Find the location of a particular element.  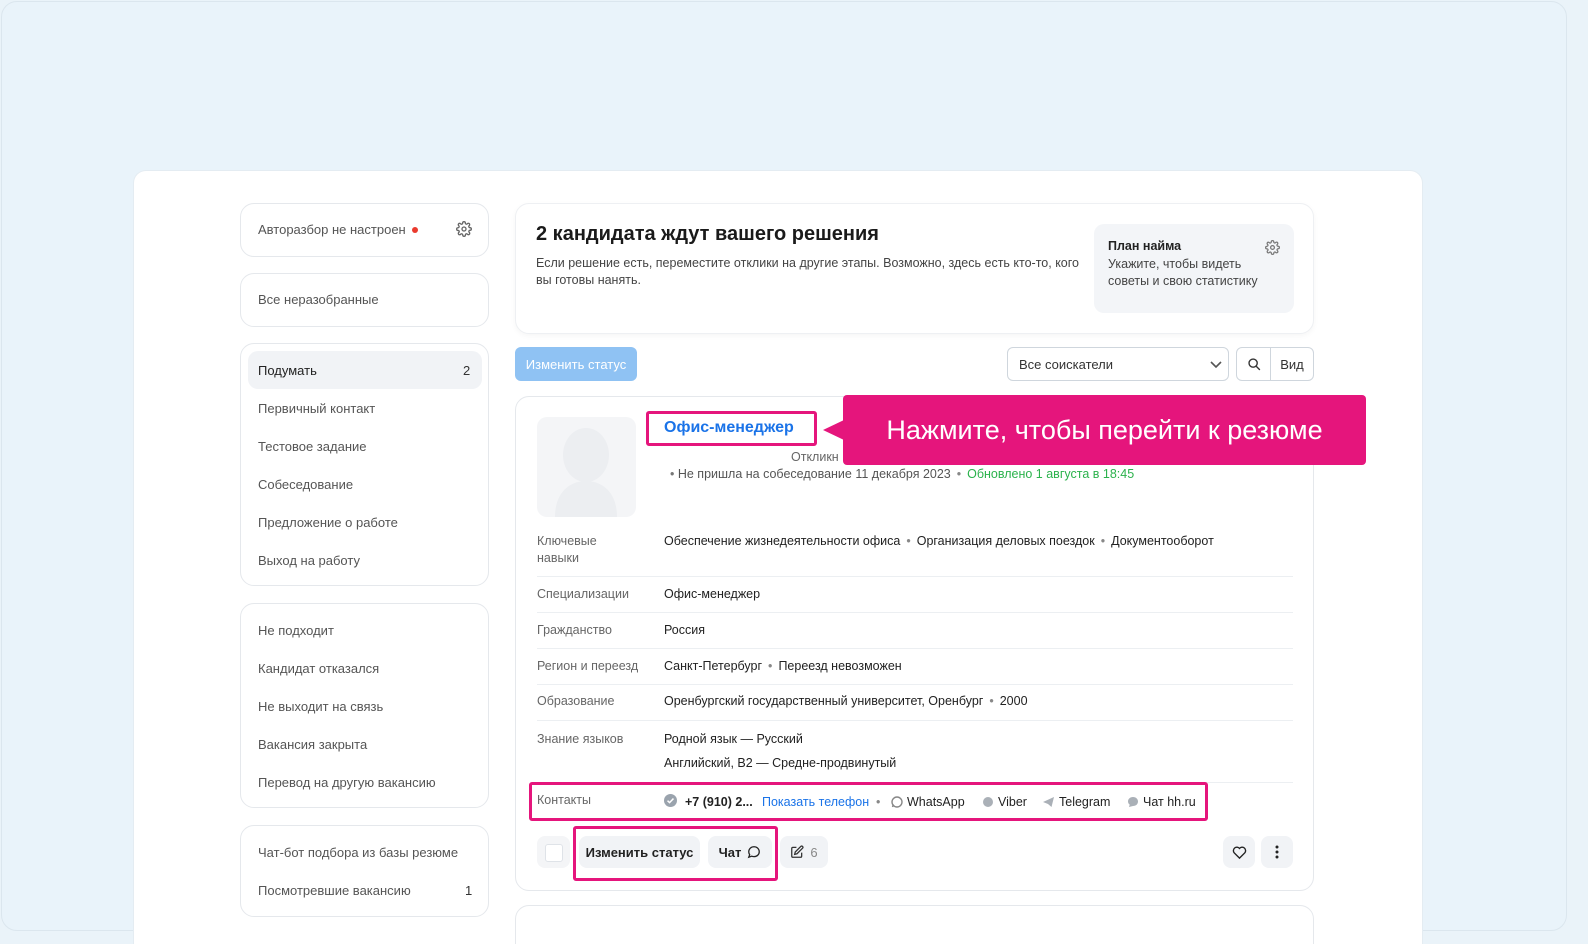

search-icon is located at coordinates (1253, 364).